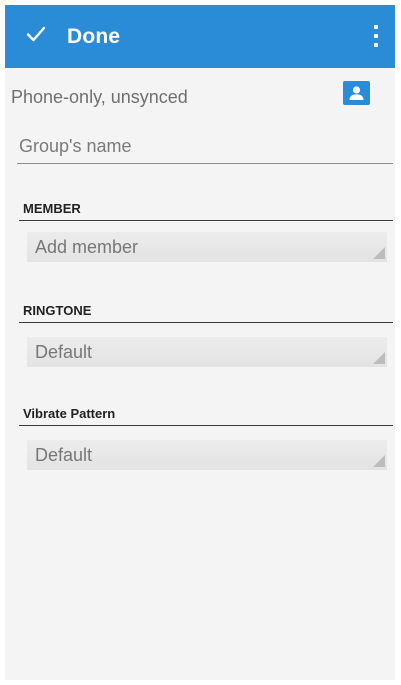  What do you see at coordinates (206, 415) in the screenshot?
I see `vibrate-section-header: Vibrate Pattern` at bounding box center [206, 415].